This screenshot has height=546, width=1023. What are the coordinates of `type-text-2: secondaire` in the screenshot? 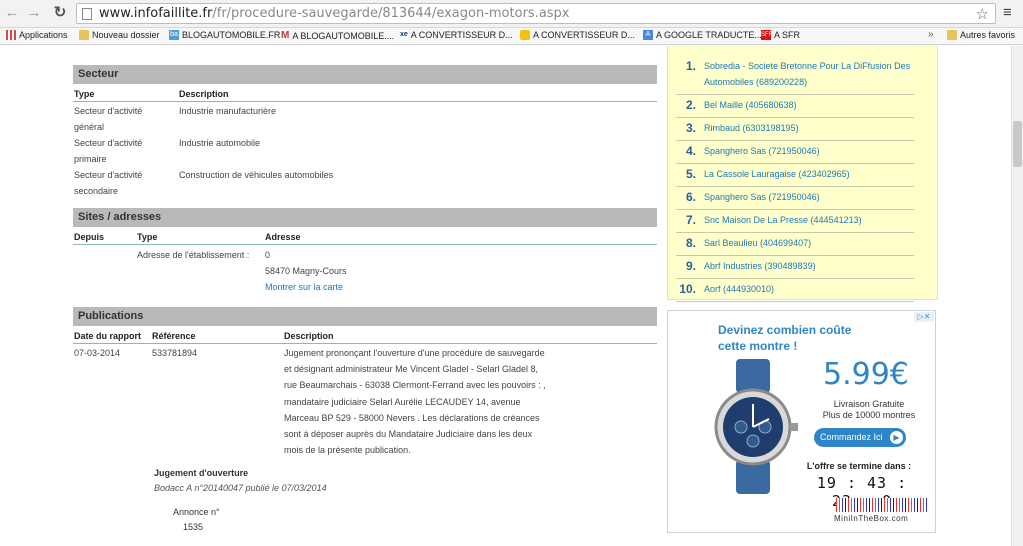 It's located at (96, 191).